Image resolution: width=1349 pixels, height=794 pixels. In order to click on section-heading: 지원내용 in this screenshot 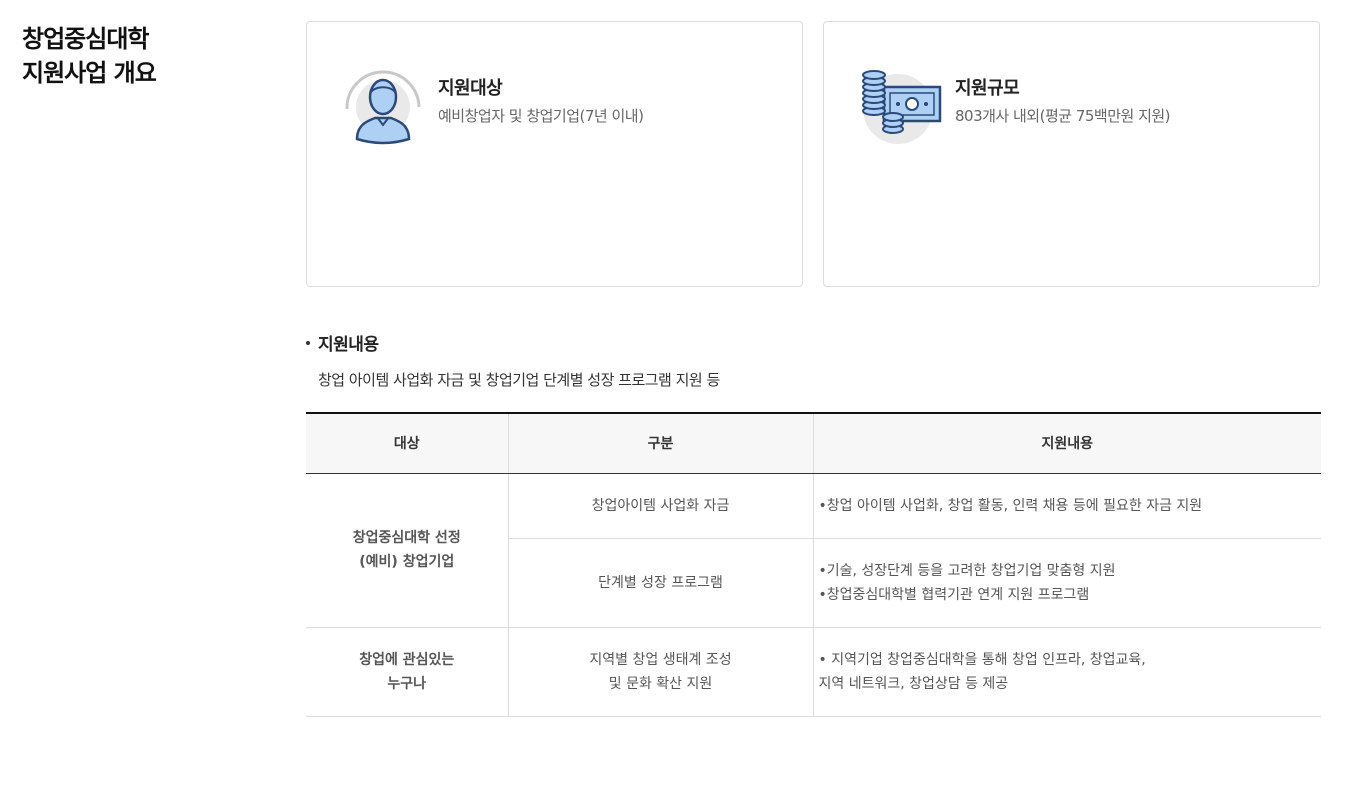, I will do `click(813, 342)`.